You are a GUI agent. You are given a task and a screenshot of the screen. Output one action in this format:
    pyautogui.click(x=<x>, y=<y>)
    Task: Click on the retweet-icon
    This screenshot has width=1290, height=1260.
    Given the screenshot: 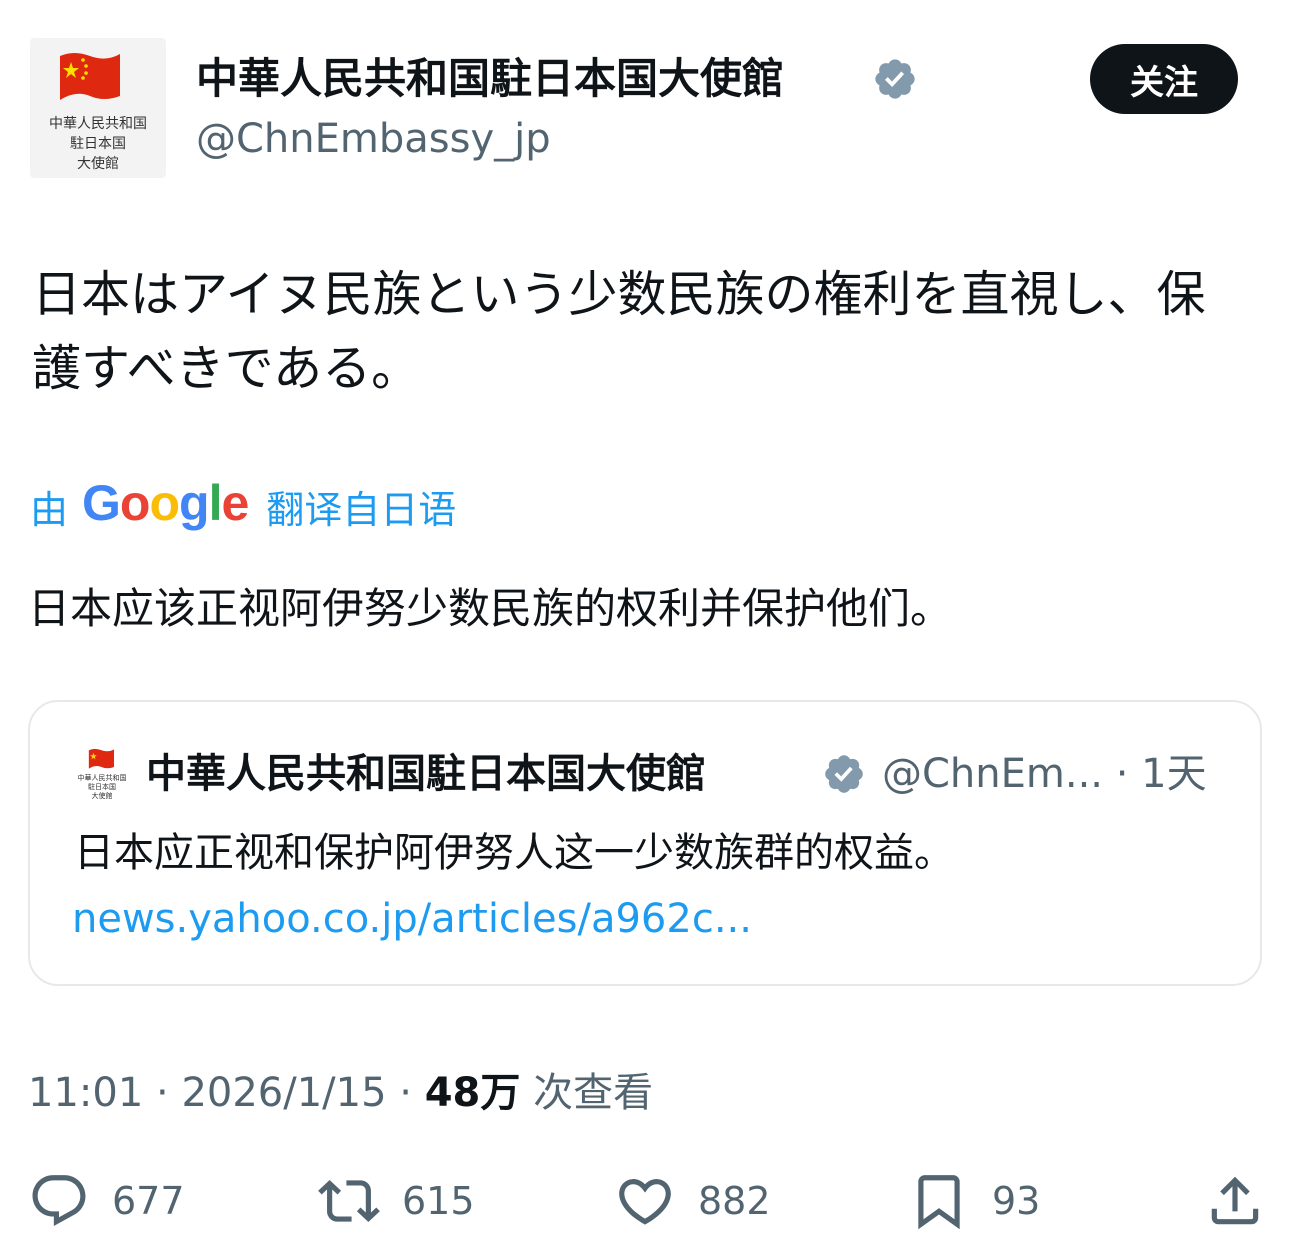 What is the action you would take?
    pyautogui.click(x=349, y=1201)
    